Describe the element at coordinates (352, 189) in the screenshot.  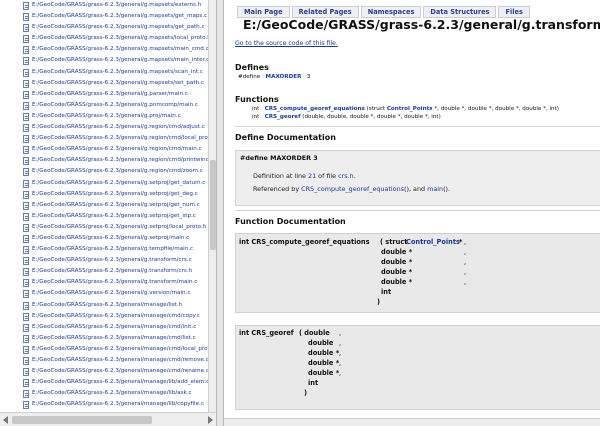
I see `reference-link-compute-georef: CRS_compute_georef_equations` at that location.